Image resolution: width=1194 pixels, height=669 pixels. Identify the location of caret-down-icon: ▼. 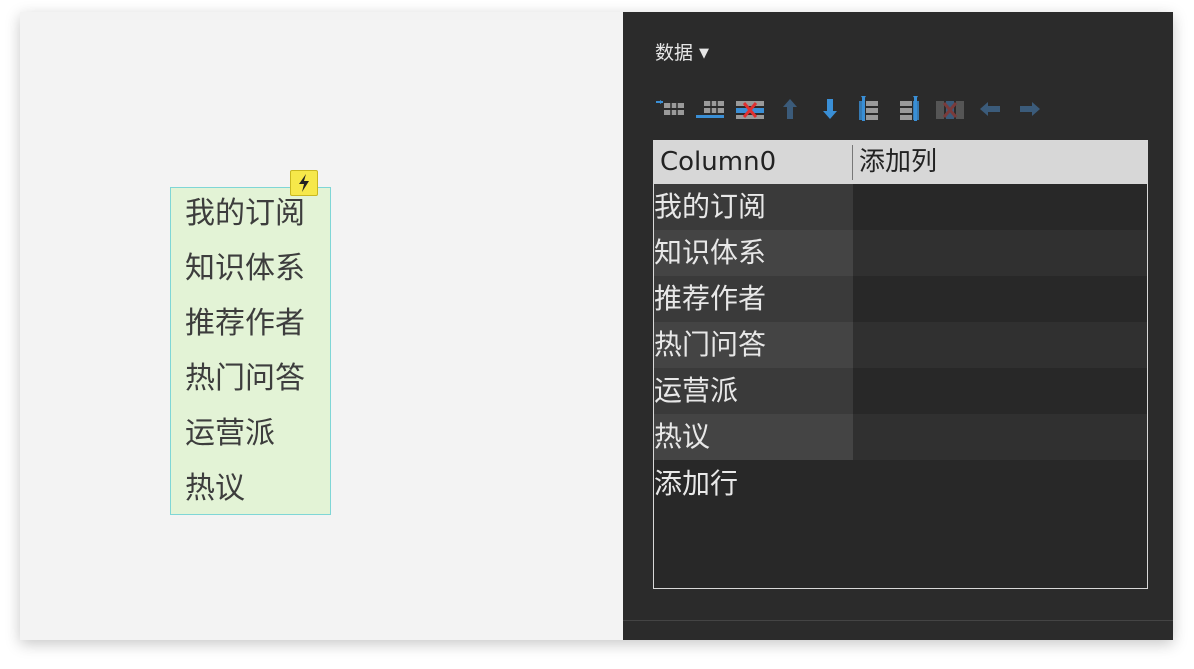
(704, 53).